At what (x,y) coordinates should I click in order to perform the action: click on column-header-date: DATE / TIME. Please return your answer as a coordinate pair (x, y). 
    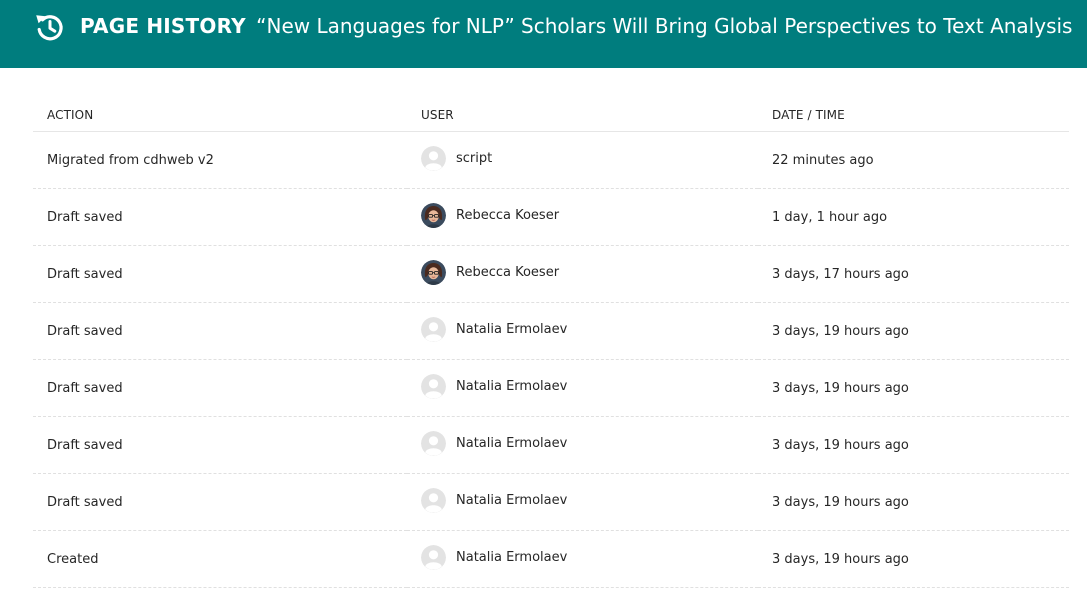
    Looking at the image, I should click on (913, 115).